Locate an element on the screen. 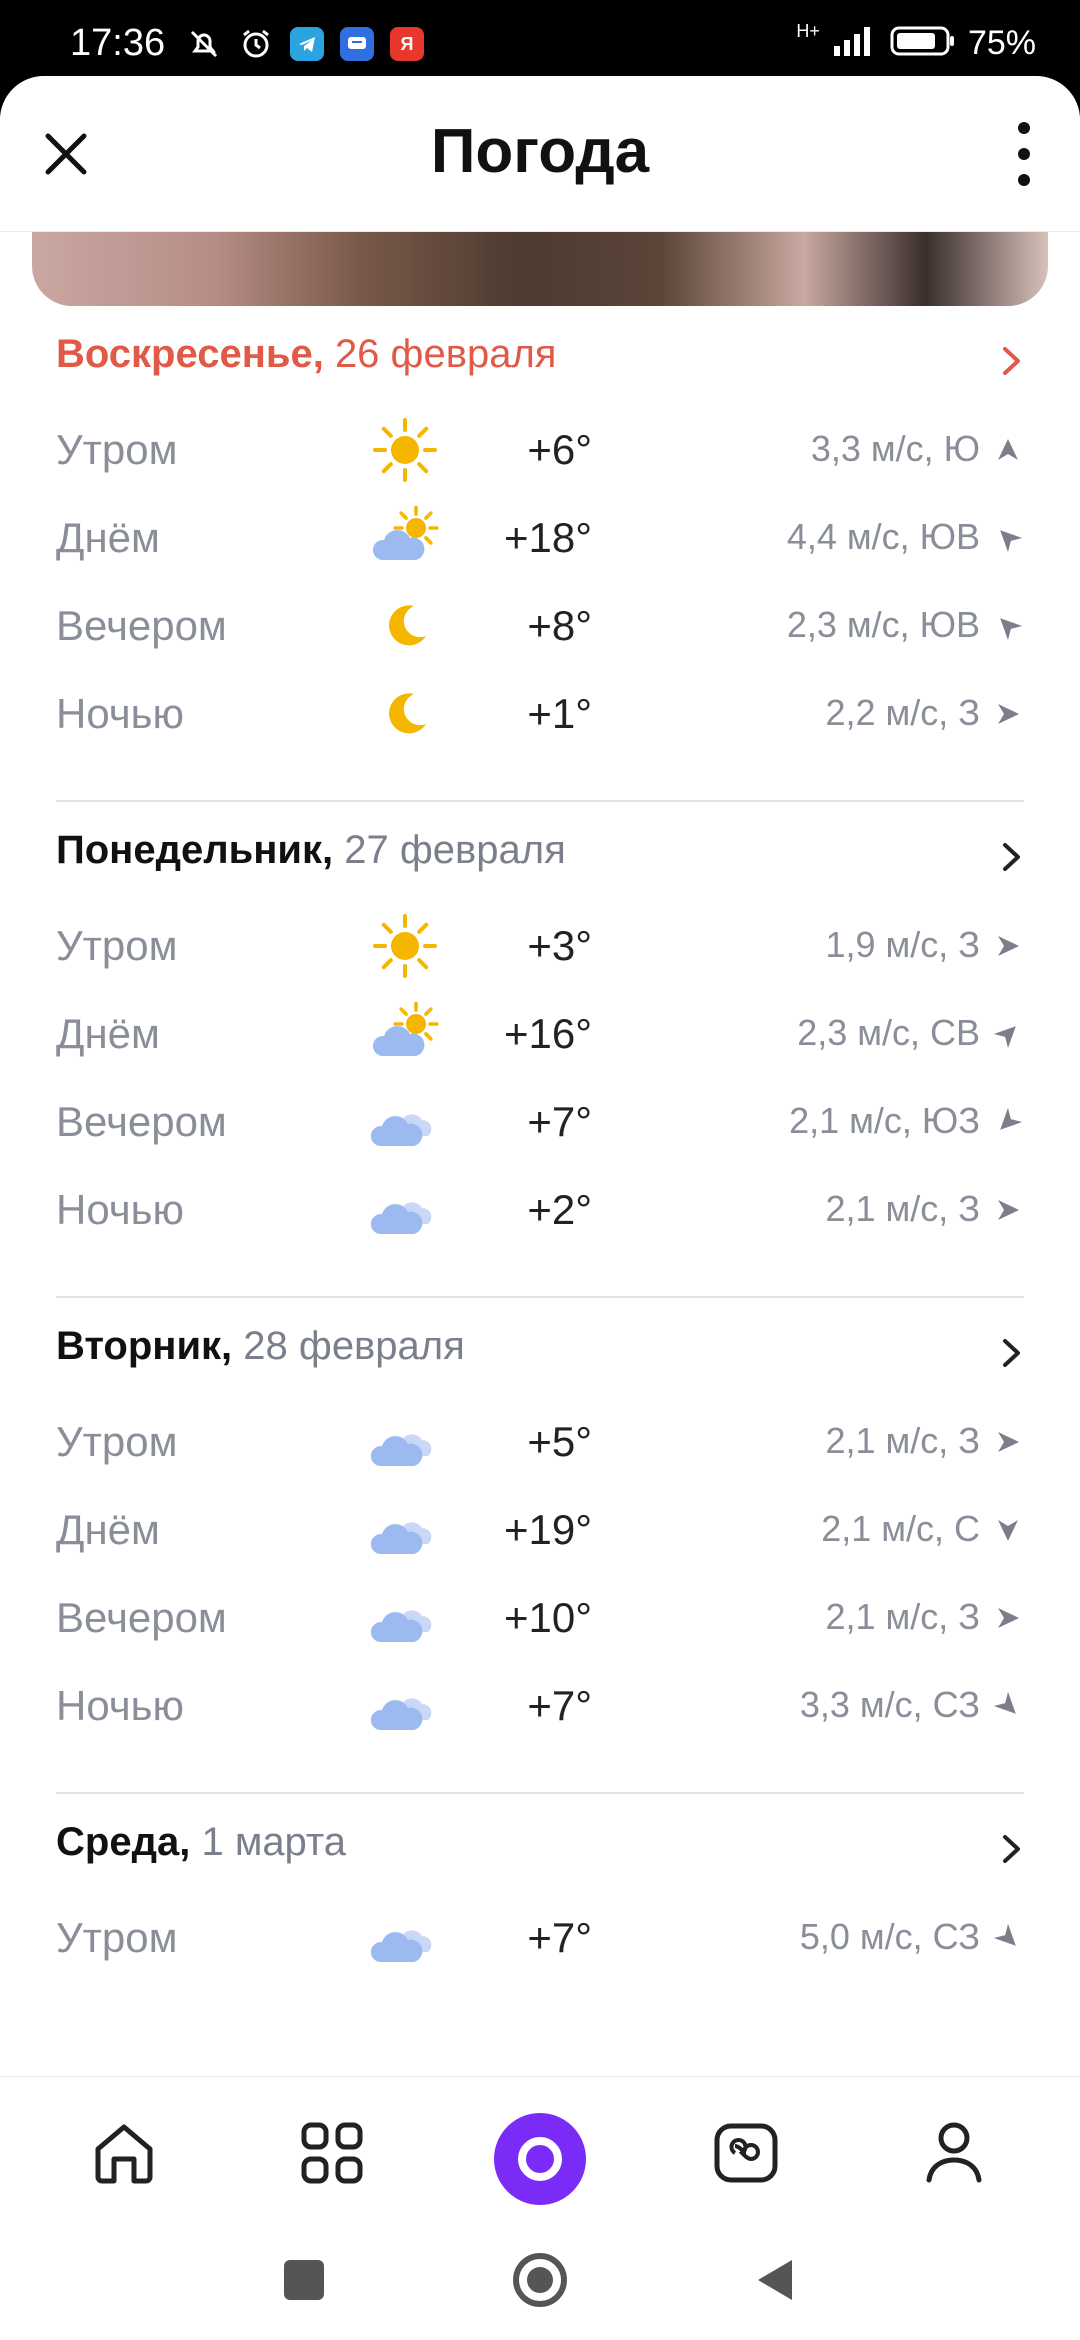 The image size is (1080, 2340). moon-icon is located at coordinates (405, 714).